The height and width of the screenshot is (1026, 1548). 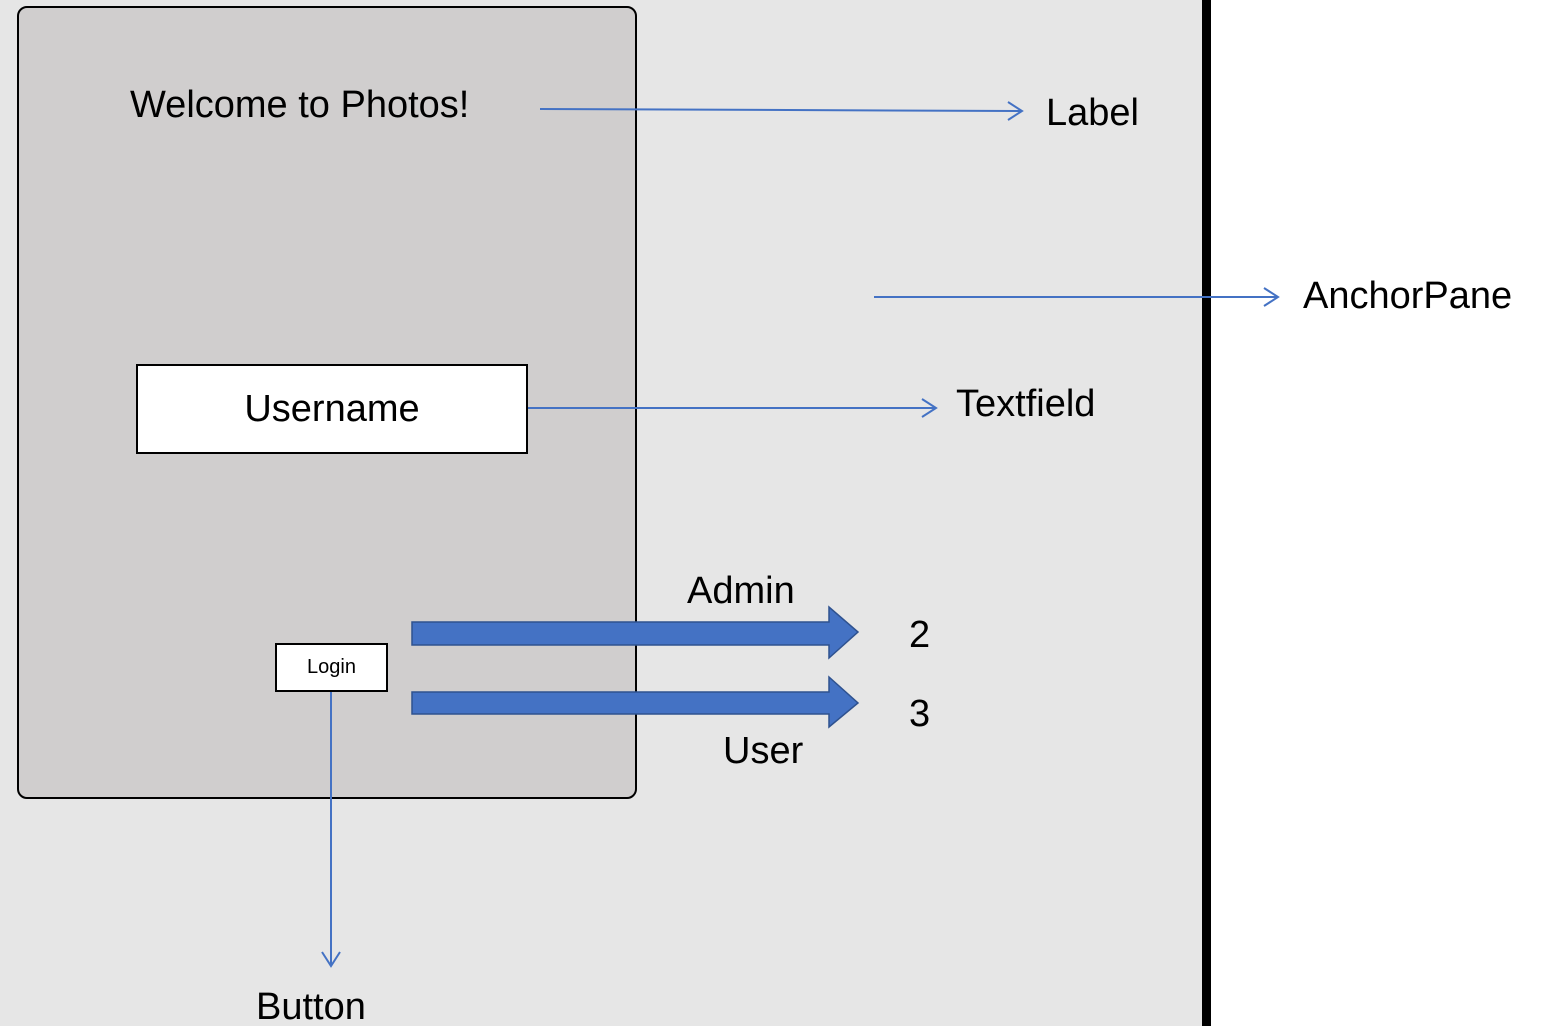 What do you see at coordinates (741, 591) in the screenshot?
I see `admin-annotation: Admin` at bounding box center [741, 591].